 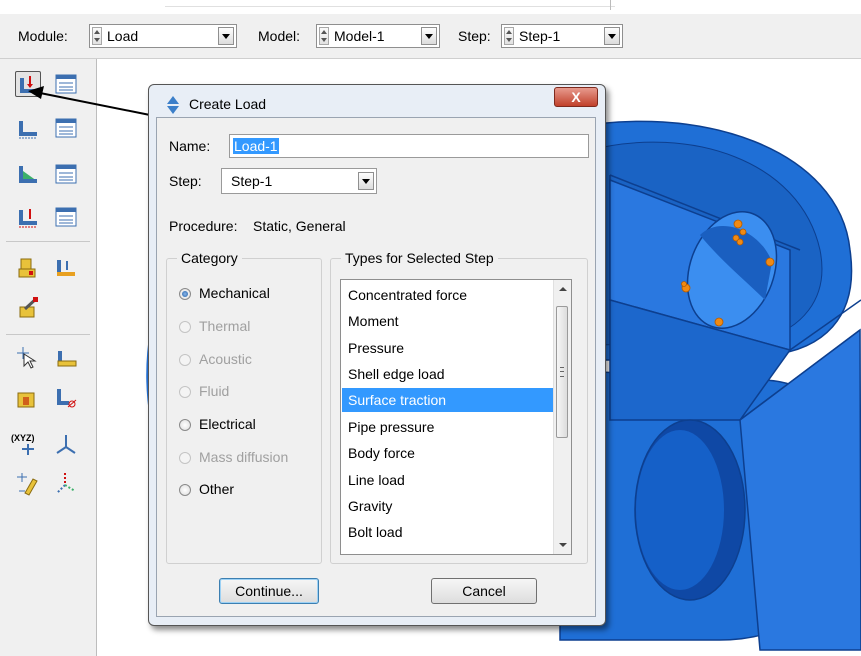 What do you see at coordinates (173, 105) in the screenshot?
I see `dialog-title-icon` at bounding box center [173, 105].